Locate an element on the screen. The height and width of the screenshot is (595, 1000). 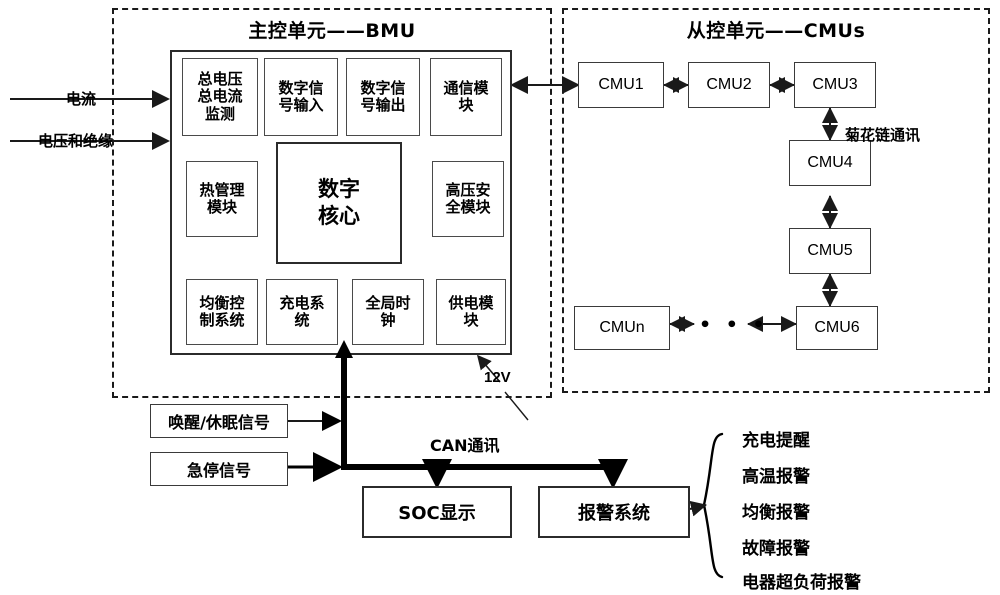
module-label: 通信模块 is located at coordinates (466, 96).